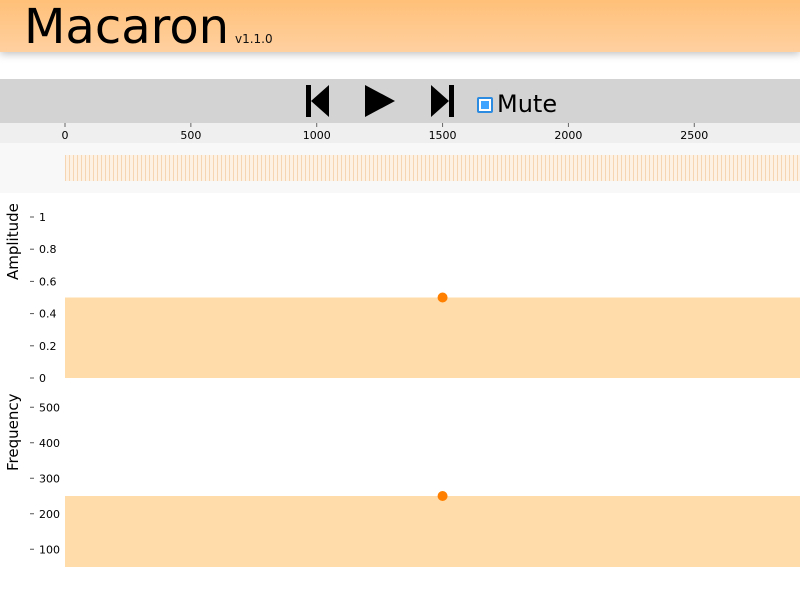 The width and height of the screenshot is (800, 600). What do you see at coordinates (13, 241) in the screenshot?
I see `amplitude-axis-title: Amplitude` at bounding box center [13, 241].